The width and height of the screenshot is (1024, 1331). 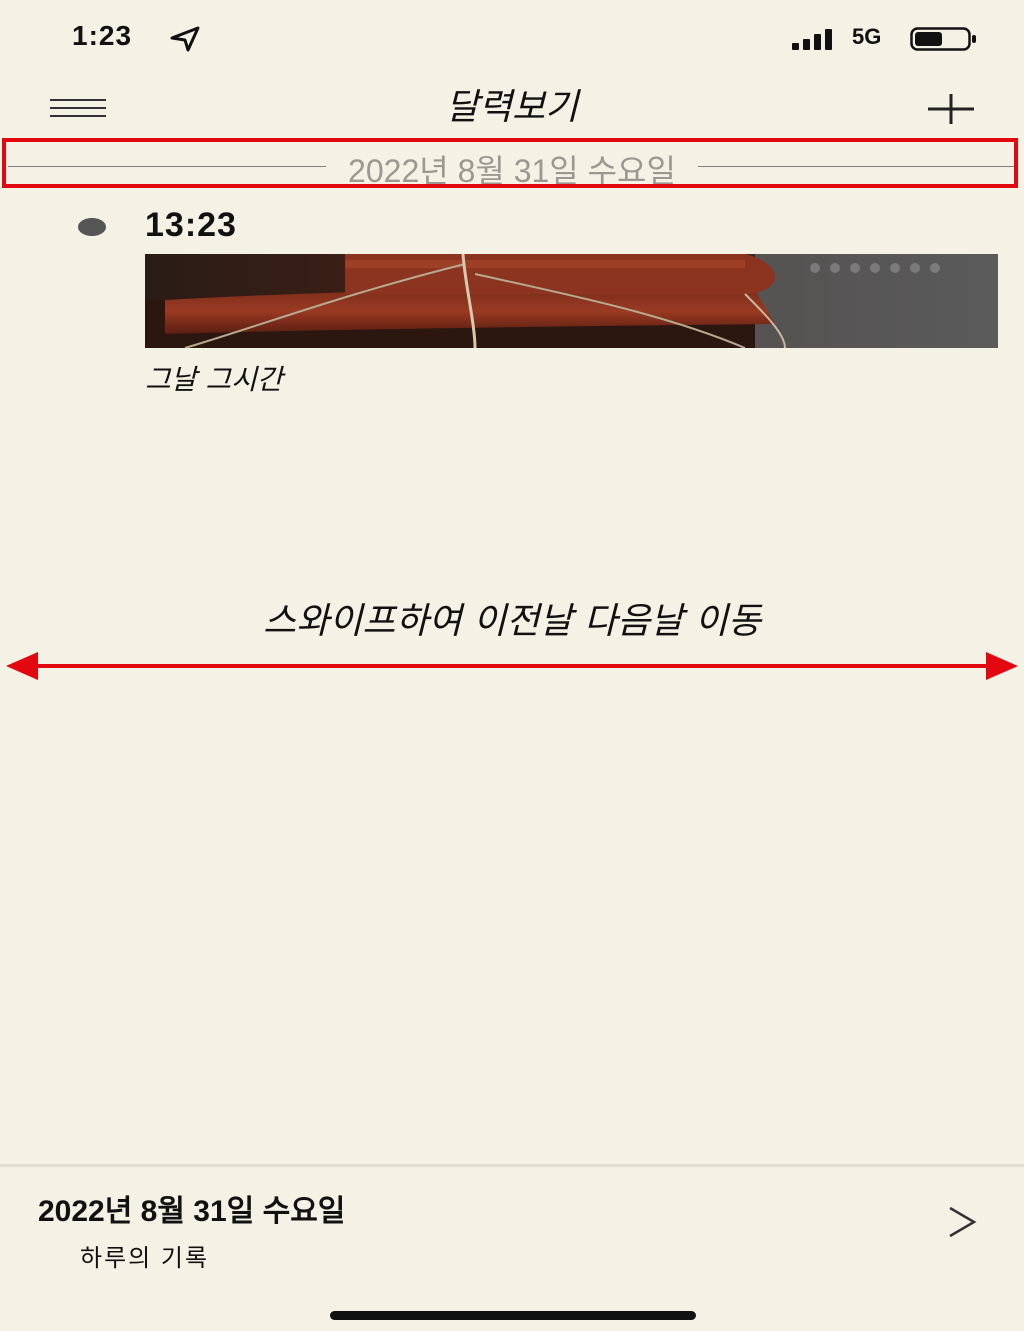 I want to click on swipe-hint: 스와이프하여 이전날 다음날 이동, so click(x=511, y=621).